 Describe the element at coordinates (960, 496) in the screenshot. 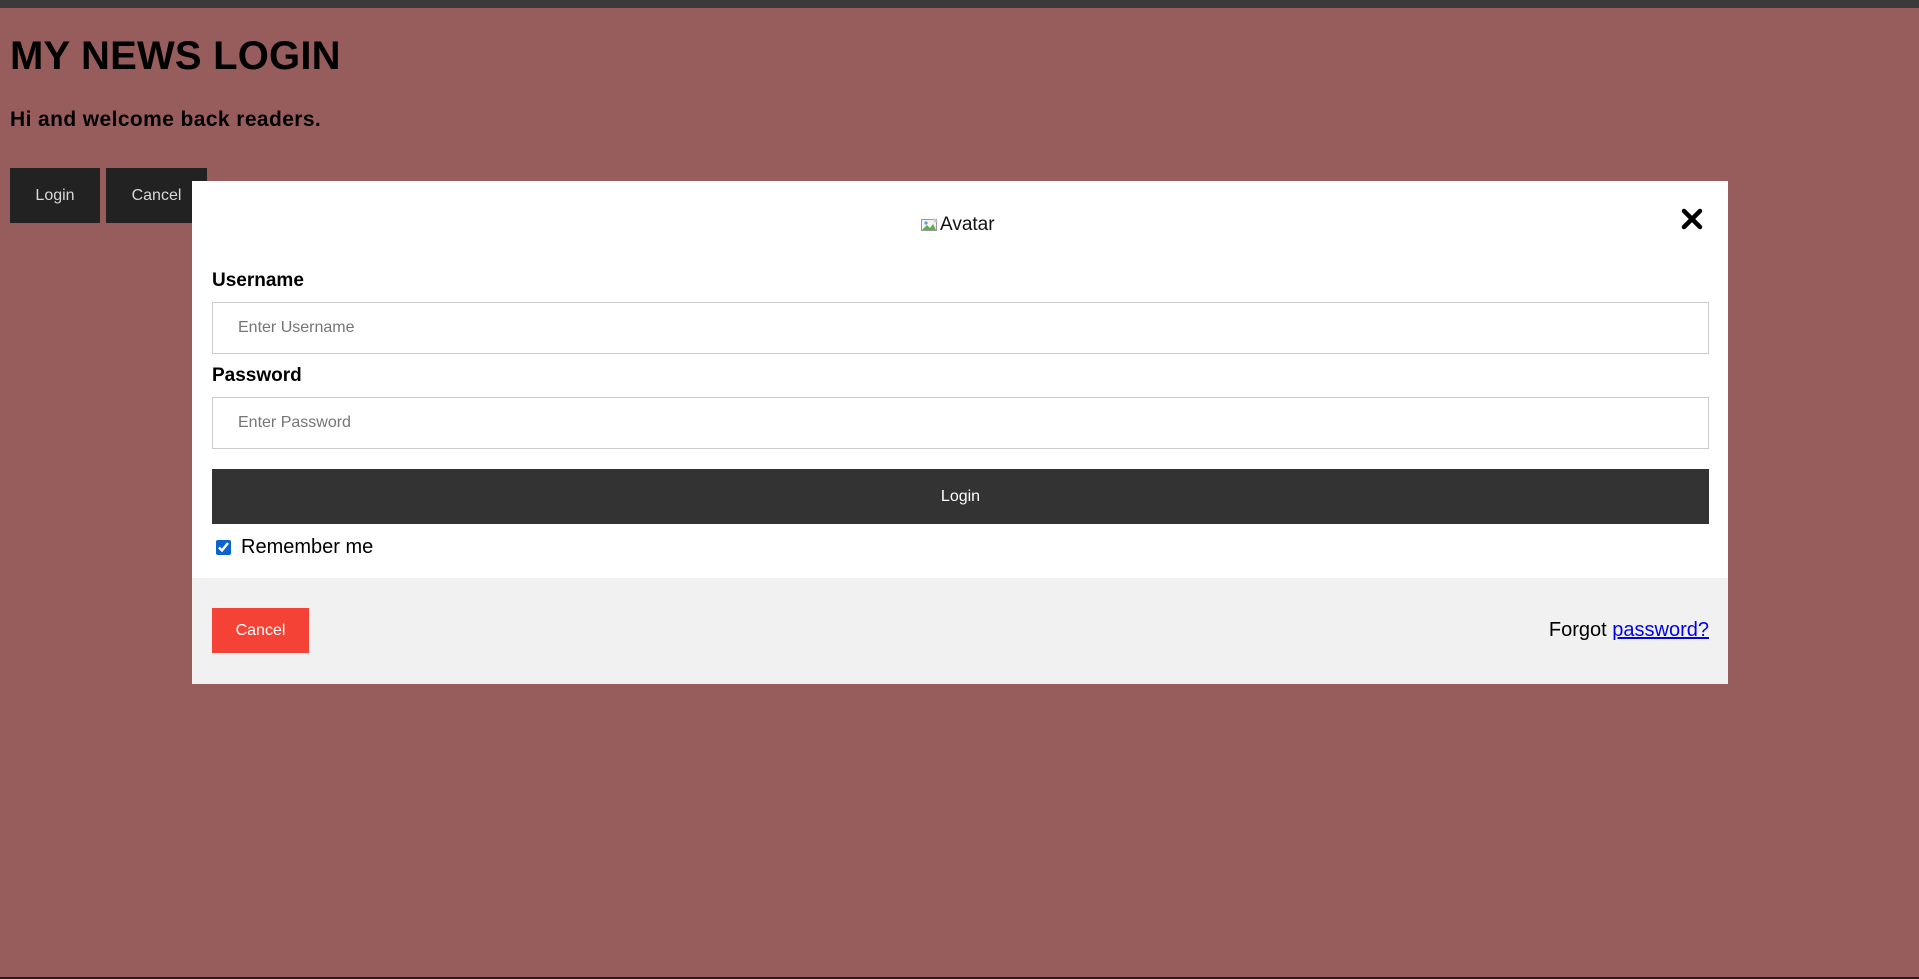

I see `submit-login-button: Login` at that location.